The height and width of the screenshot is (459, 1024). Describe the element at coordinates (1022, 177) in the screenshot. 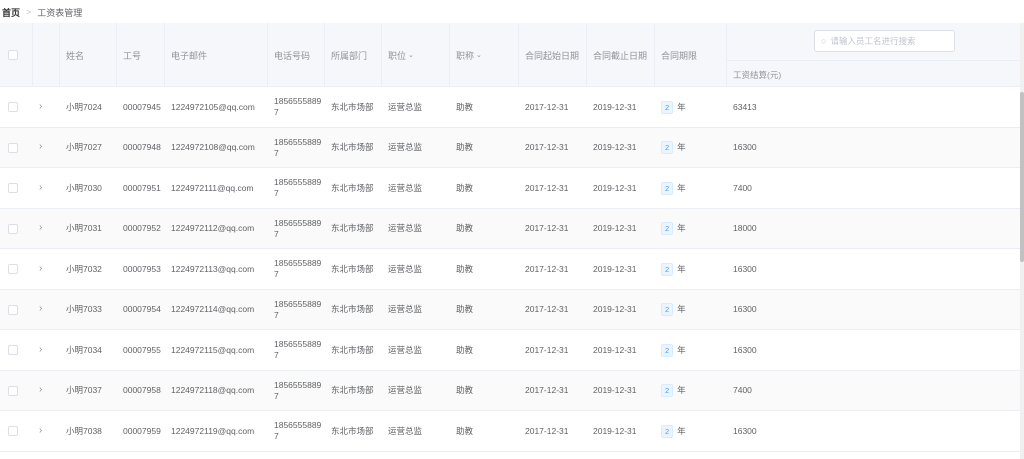

I see `scrollbar-thumb` at that location.